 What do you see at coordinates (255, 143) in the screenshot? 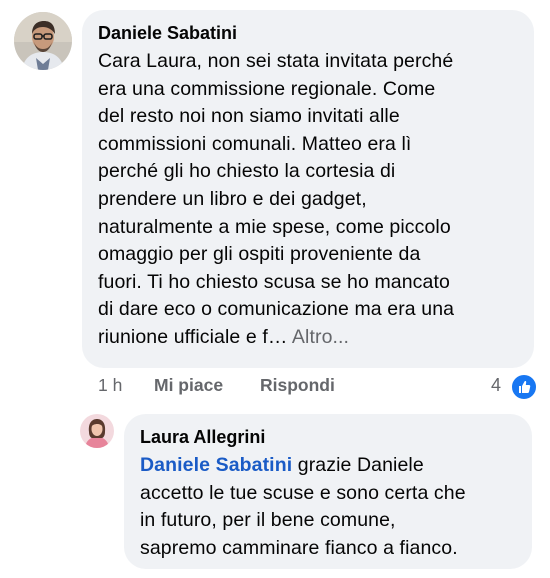
I see `comment-line: commissioni comunali. Matteo era lì` at bounding box center [255, 143].